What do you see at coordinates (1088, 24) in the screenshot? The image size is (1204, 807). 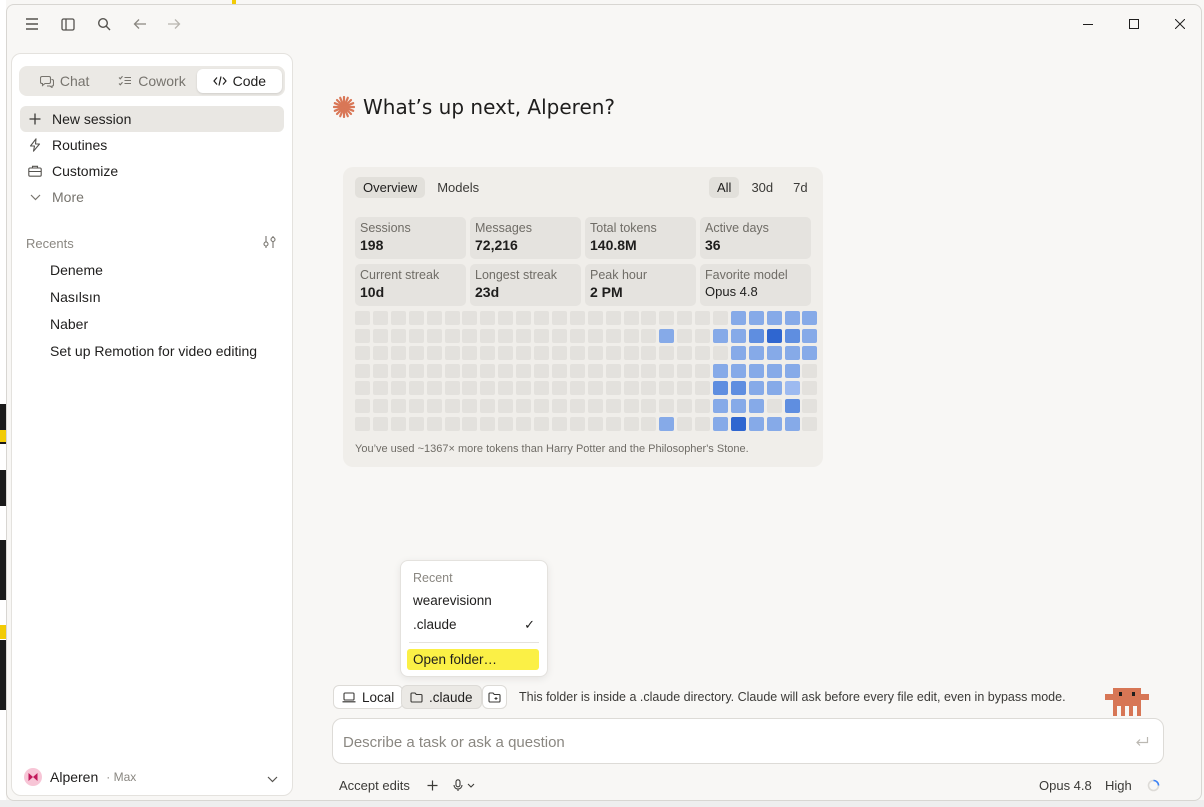 I see `minimize-button` at bounding box center [1088, 24].